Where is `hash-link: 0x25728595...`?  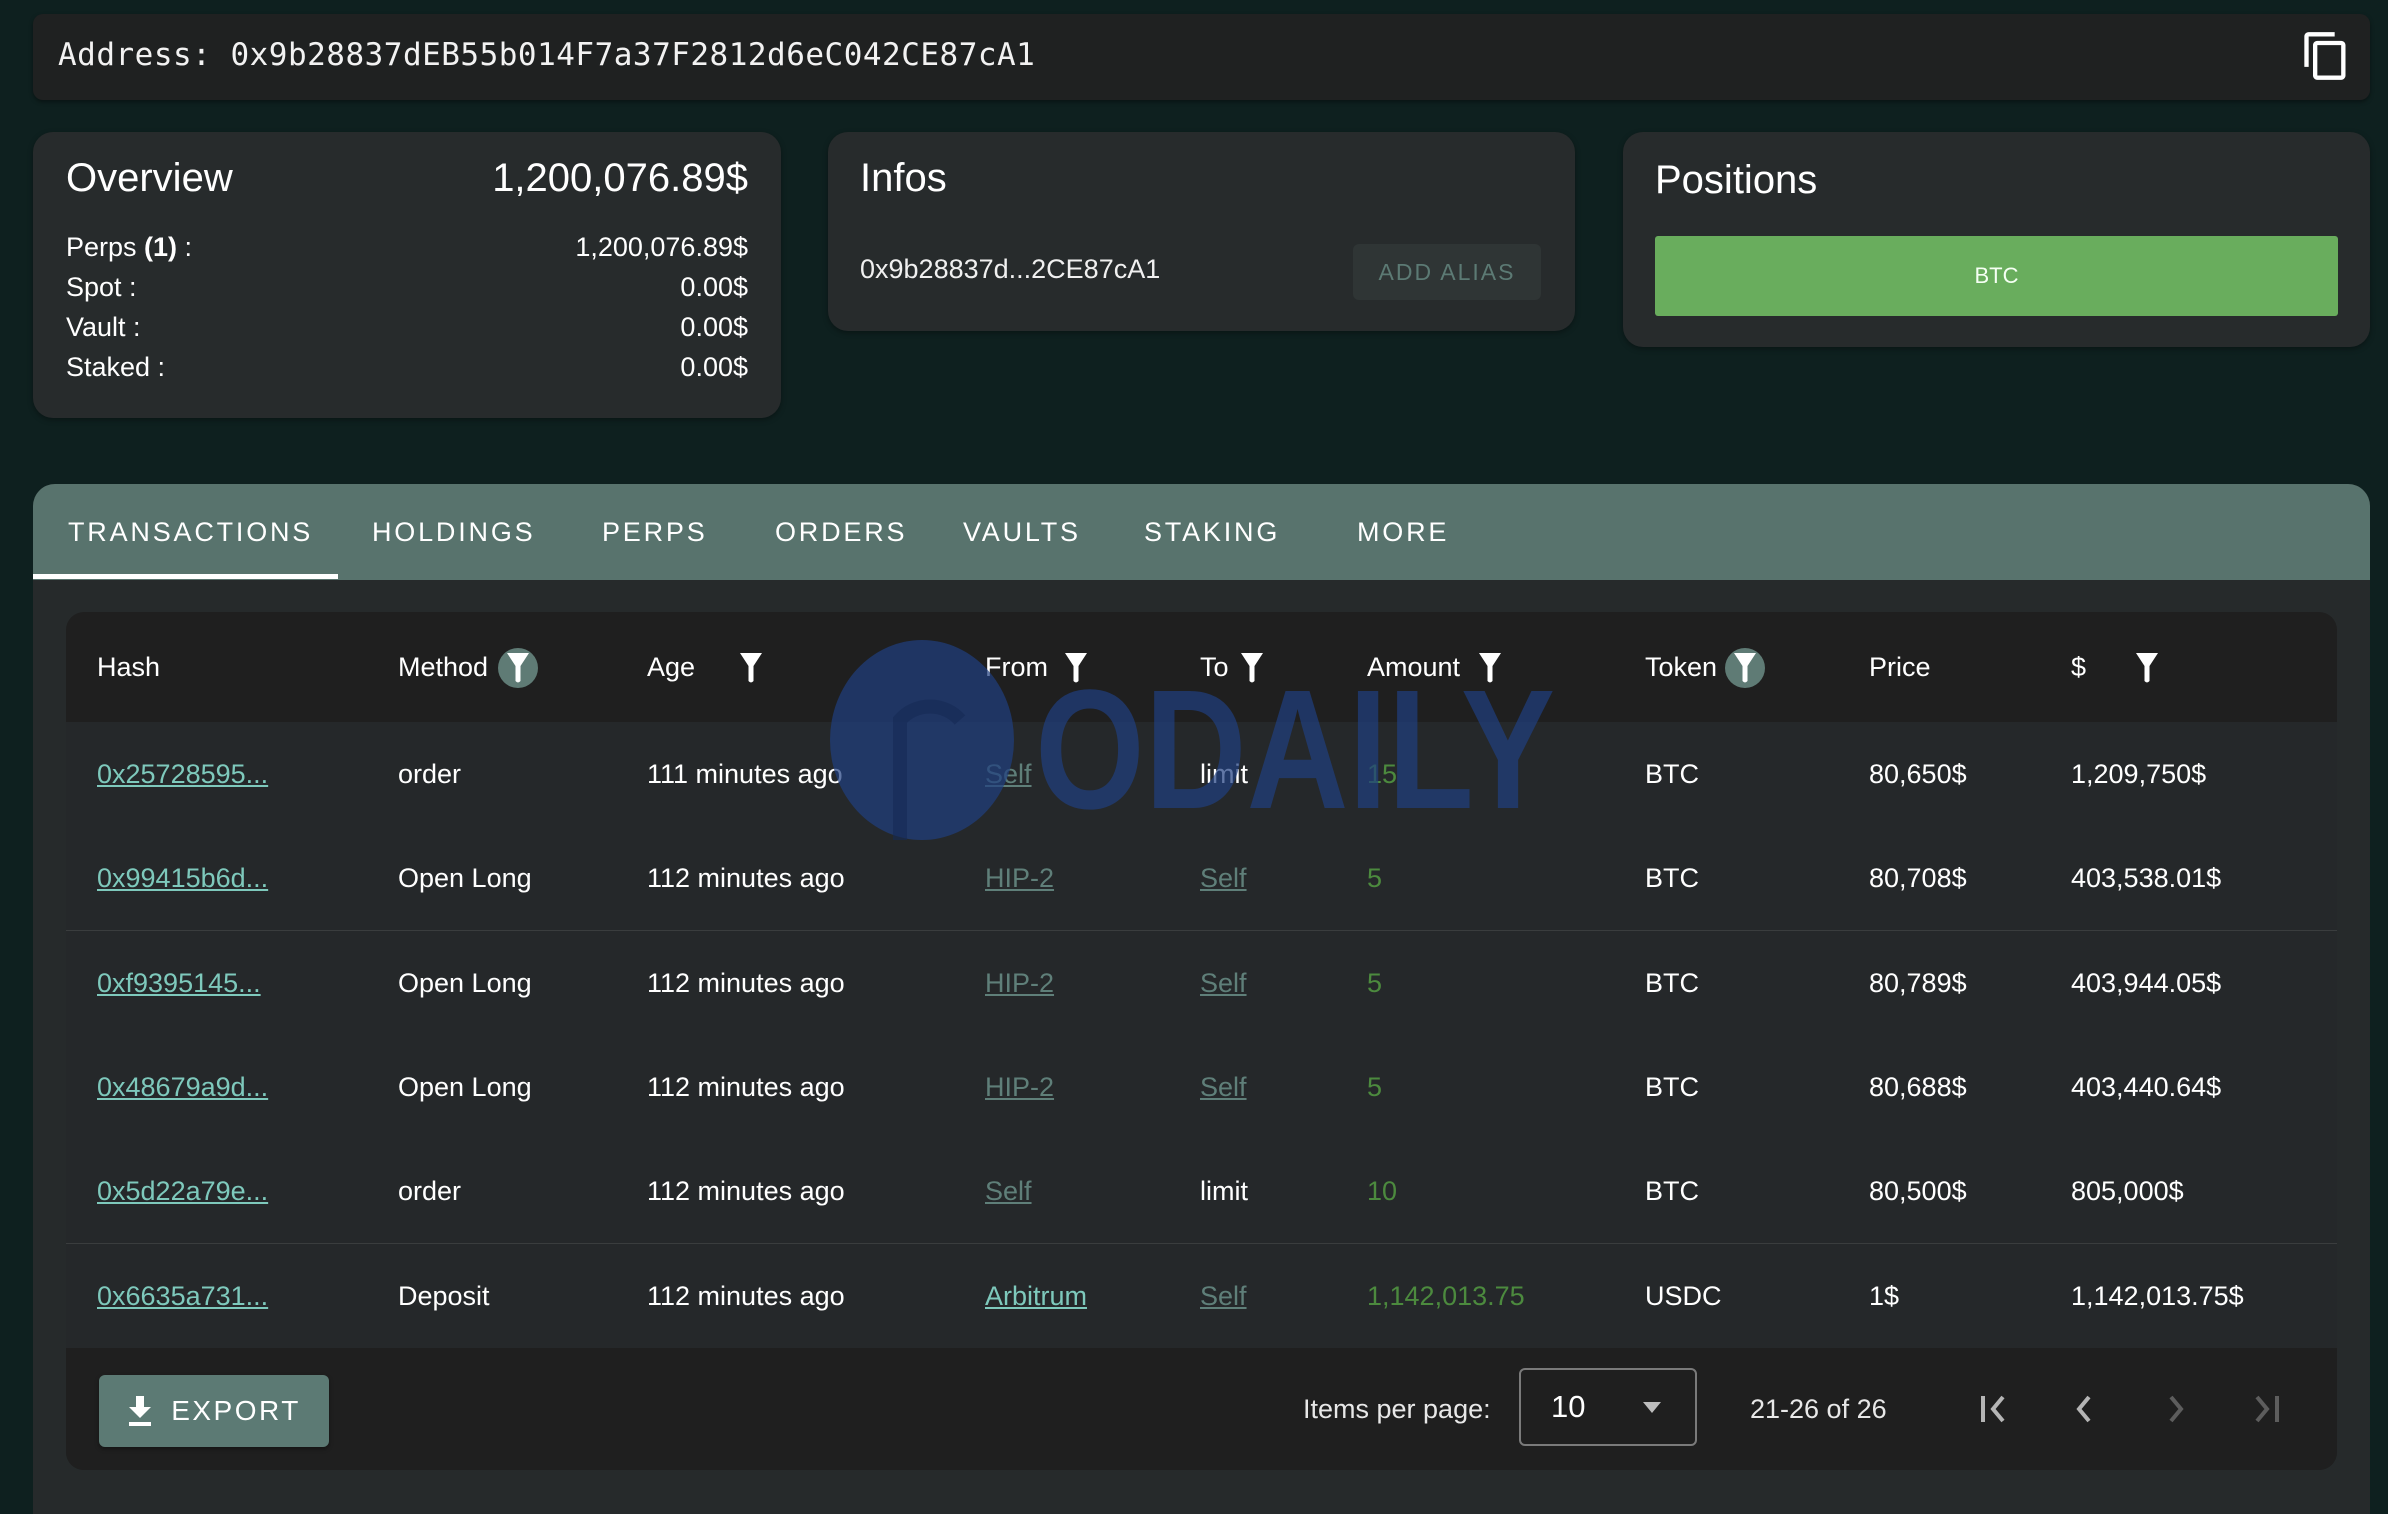
hash-link: 0x25728595... is located at coordinates (182, 774).